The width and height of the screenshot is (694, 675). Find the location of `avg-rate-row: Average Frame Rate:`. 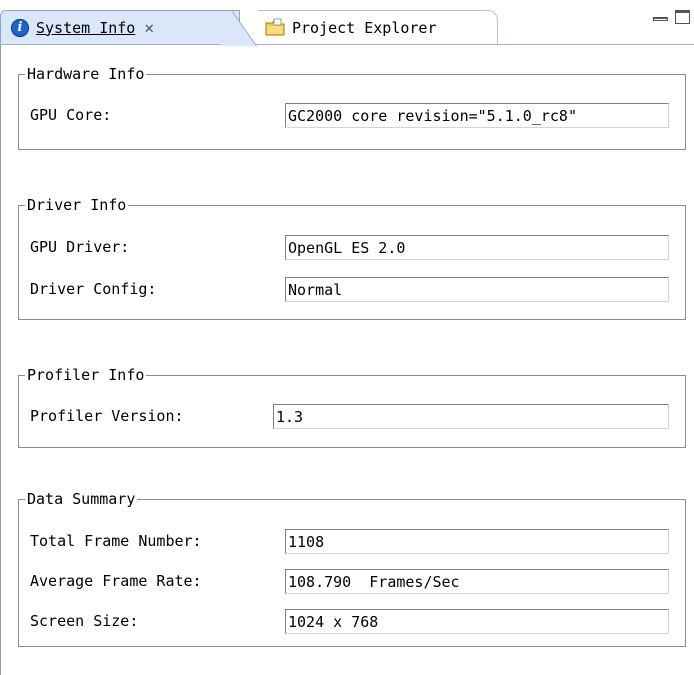

avg-rate-row: Average Frame Rate: is located at coordinates (116, 581).